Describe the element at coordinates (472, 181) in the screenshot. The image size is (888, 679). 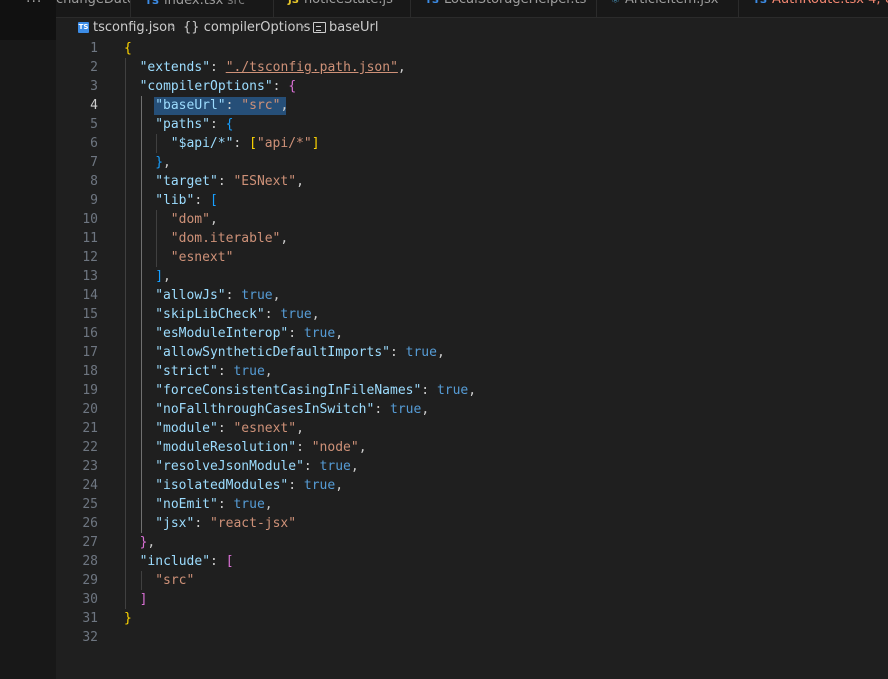
I see `code-line: 8 "target": "ESNext",` at that location.